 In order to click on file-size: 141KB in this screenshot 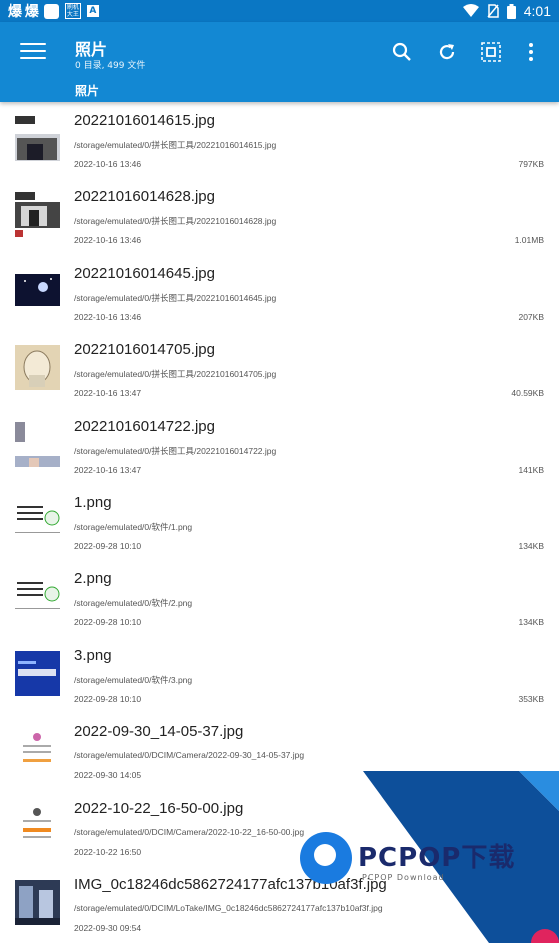, I will do `click(531, 469)`.